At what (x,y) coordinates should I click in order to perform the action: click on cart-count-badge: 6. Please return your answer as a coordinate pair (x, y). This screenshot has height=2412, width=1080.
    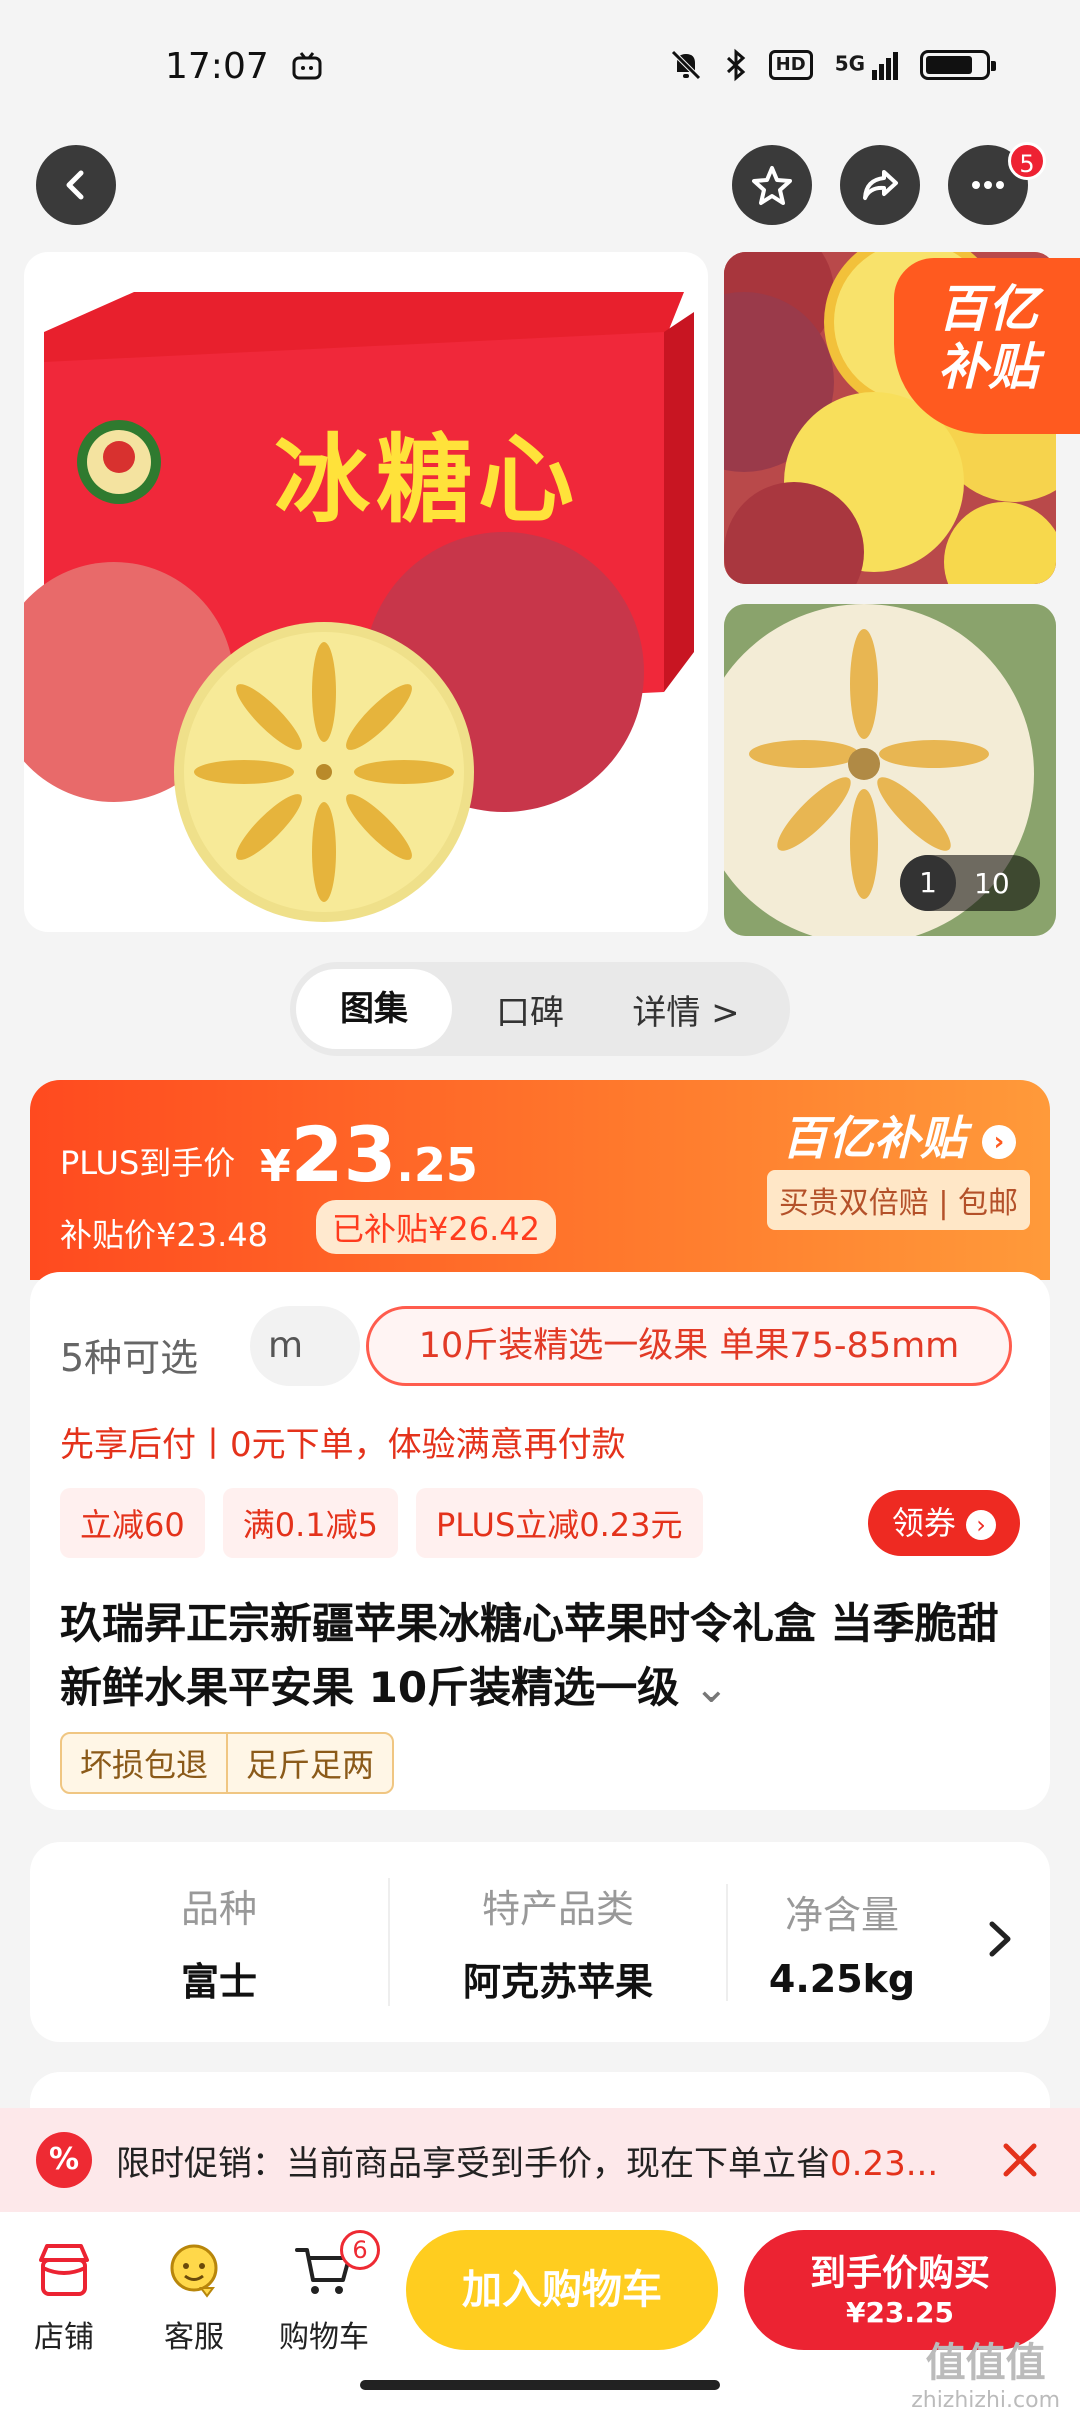
    Looking at the image, I should click on (360, 2250).